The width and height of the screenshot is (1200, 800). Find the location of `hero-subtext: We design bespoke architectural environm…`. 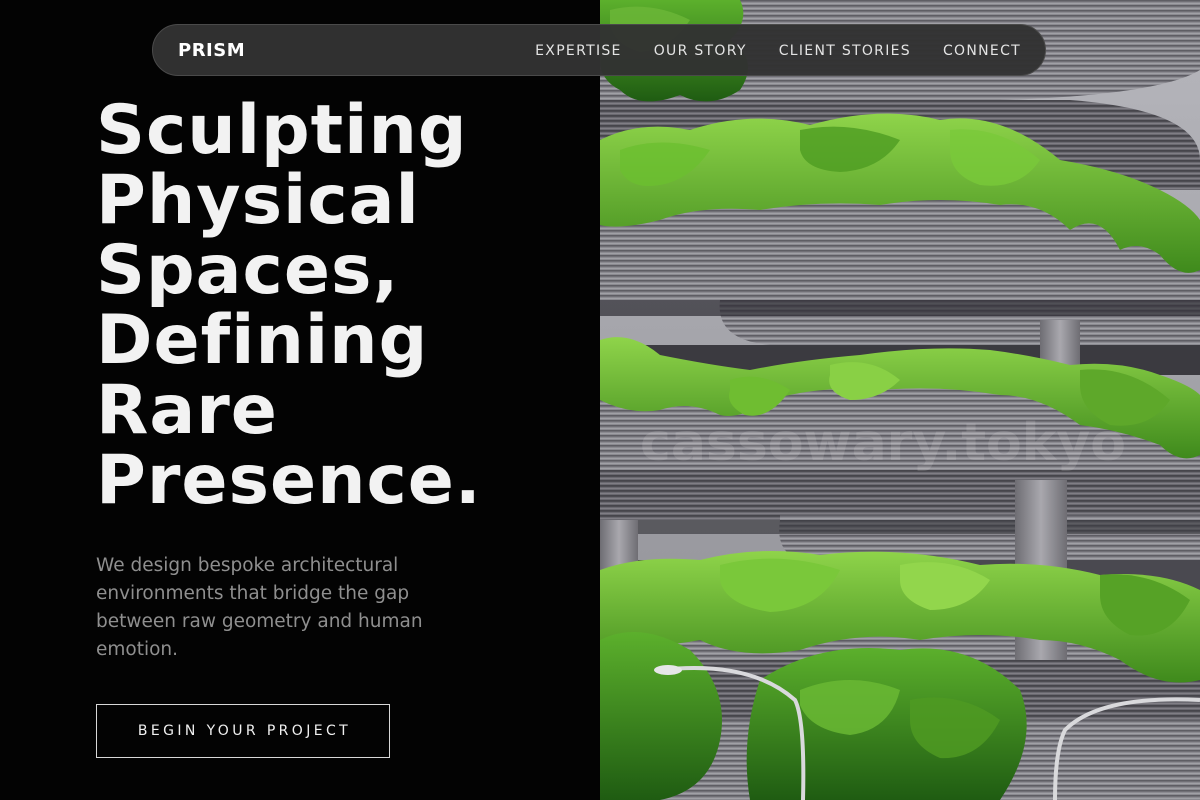

hero-subtext: We design bespoke architectural environm… is located at coordinates (259, 607).